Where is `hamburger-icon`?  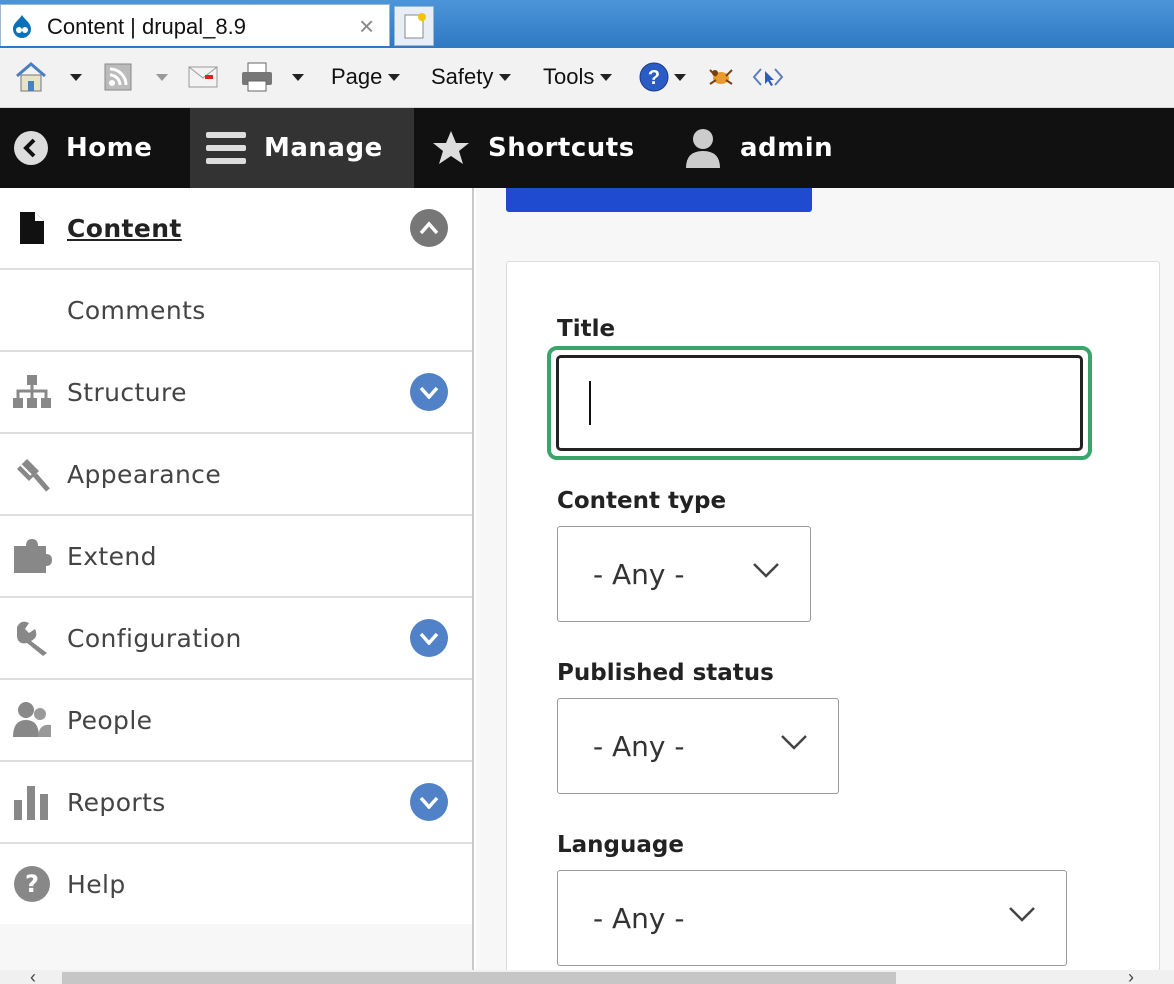 hamburger-icon is located at coordinates (226, 148).